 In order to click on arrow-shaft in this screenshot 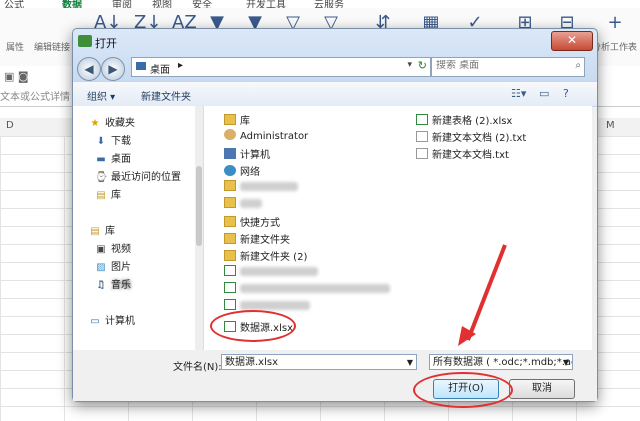, I will do `click(486, 292)`.